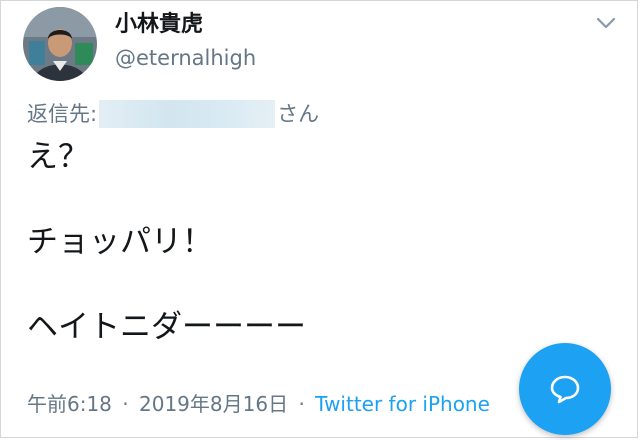 The image size is (640, 440). I want to click on redacted-username, so click(187, 114).